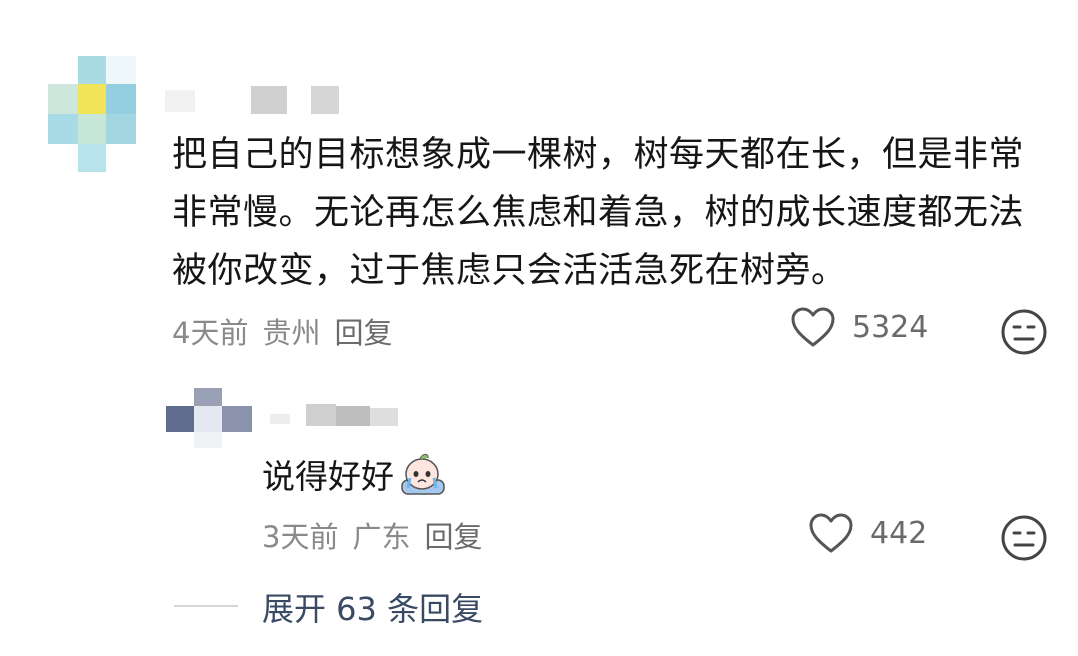 The width and height of the screenshot is (1078, 656). Describe the element at coordinates (328, 476) in the screenshot. I see `reply-text: 说得好好` at that location.